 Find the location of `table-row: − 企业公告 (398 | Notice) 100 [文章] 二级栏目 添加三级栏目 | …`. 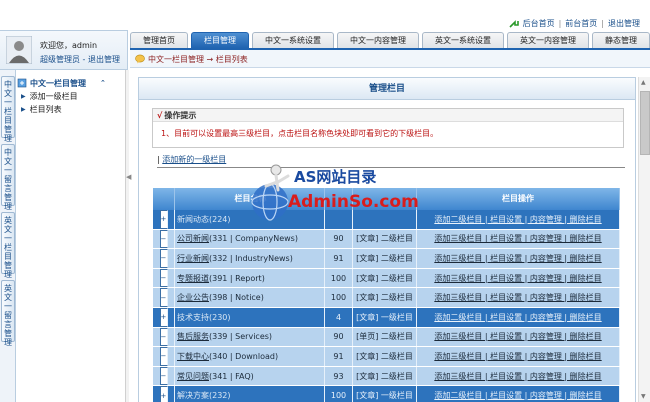

table-row: − 企业公告 (398 | Notice) 100 [文章] 二级栏目 添加三级栏目 | … is located at coordinates (386, 298).